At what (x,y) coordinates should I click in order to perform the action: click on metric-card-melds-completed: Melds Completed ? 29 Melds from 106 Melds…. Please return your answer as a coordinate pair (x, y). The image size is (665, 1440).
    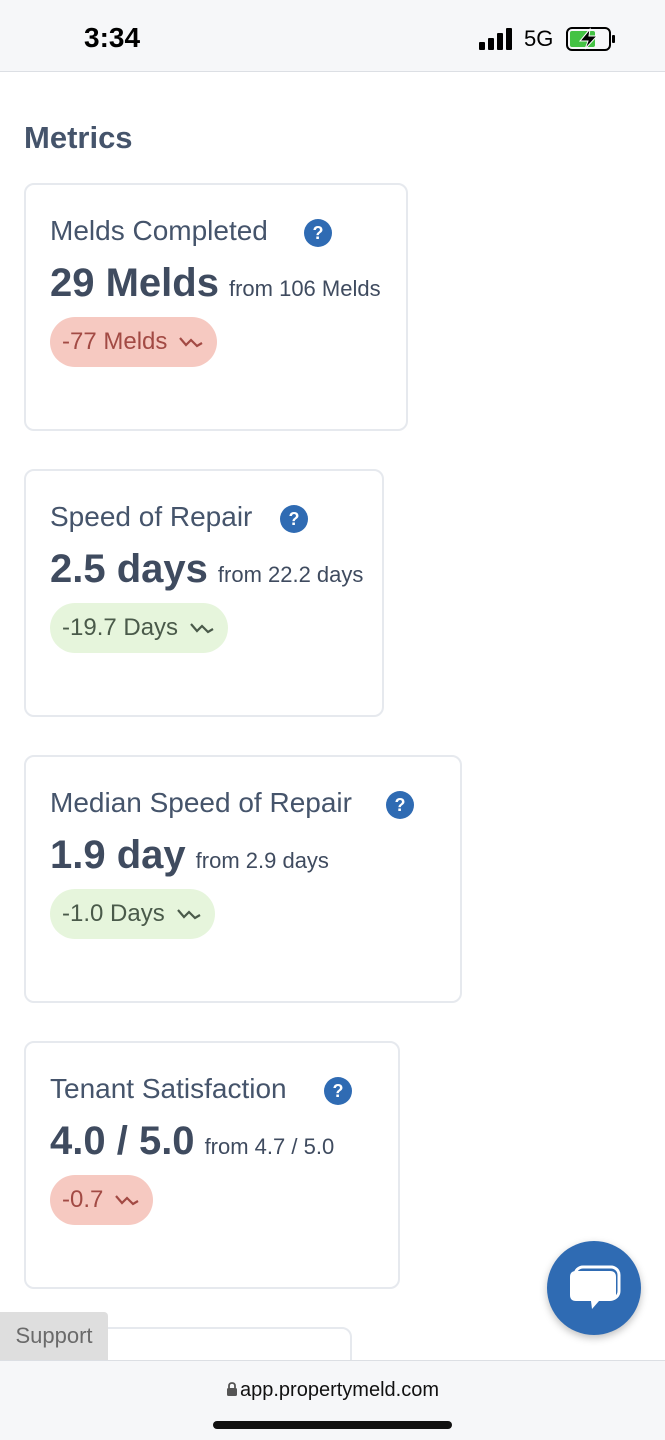
    Looking at the image, I should click on (216, 307).